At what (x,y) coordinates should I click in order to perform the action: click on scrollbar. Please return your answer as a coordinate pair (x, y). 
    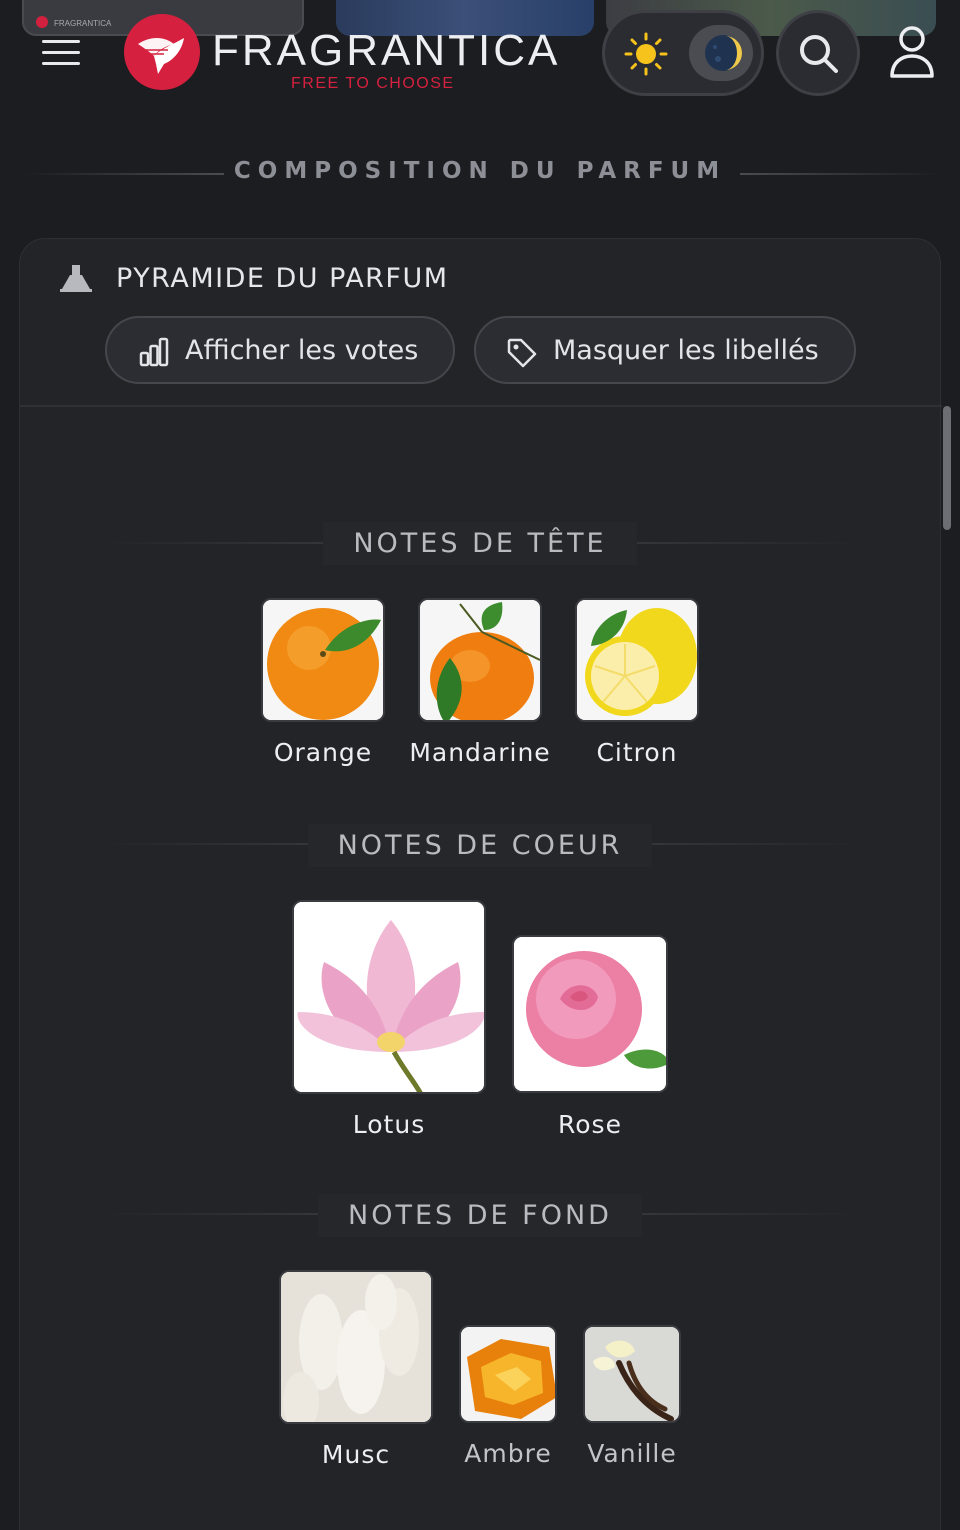
    Looking at the image, I should click on (947, 468).